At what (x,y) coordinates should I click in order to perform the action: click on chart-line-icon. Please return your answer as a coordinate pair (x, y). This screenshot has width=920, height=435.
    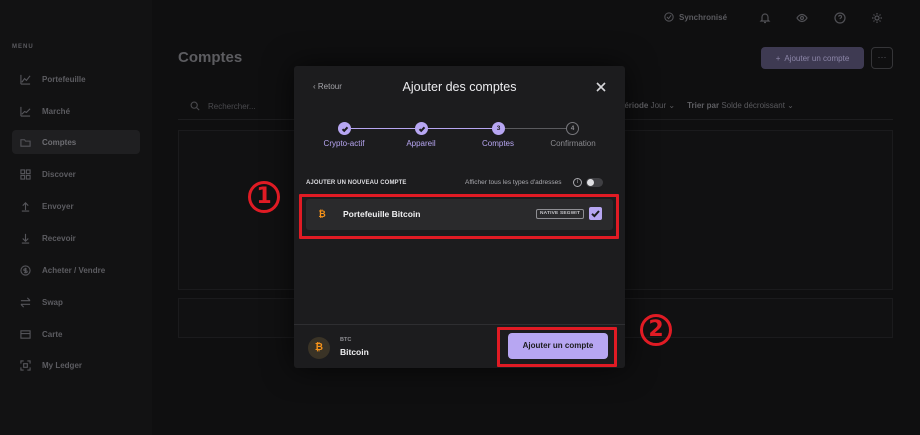
    Looking at the image, I should click on (25, 79).